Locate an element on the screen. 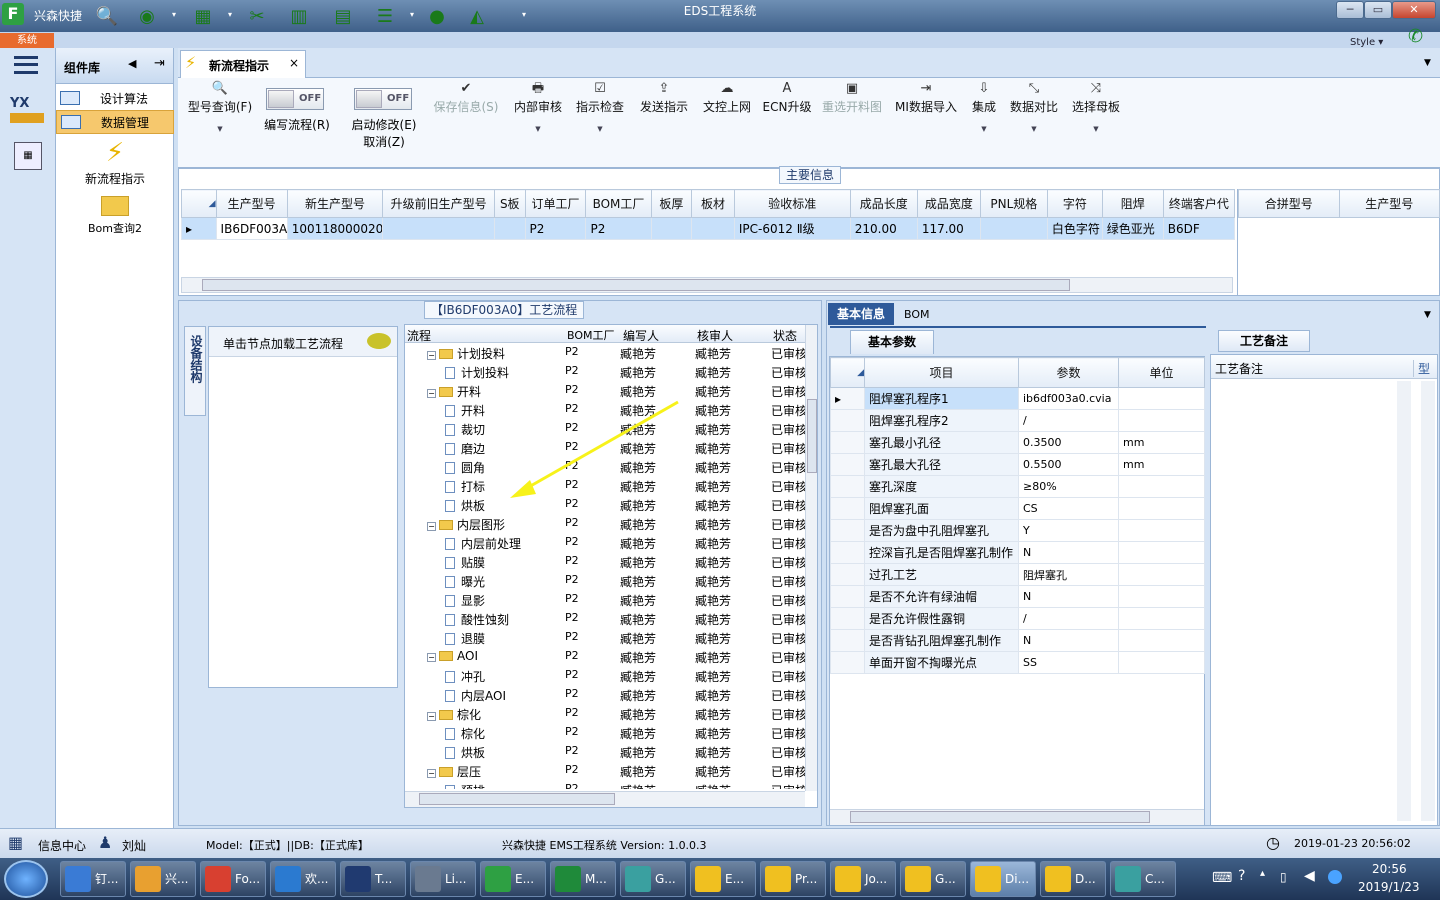  grid-icon: ▦ is located at coordinates (203, 16).